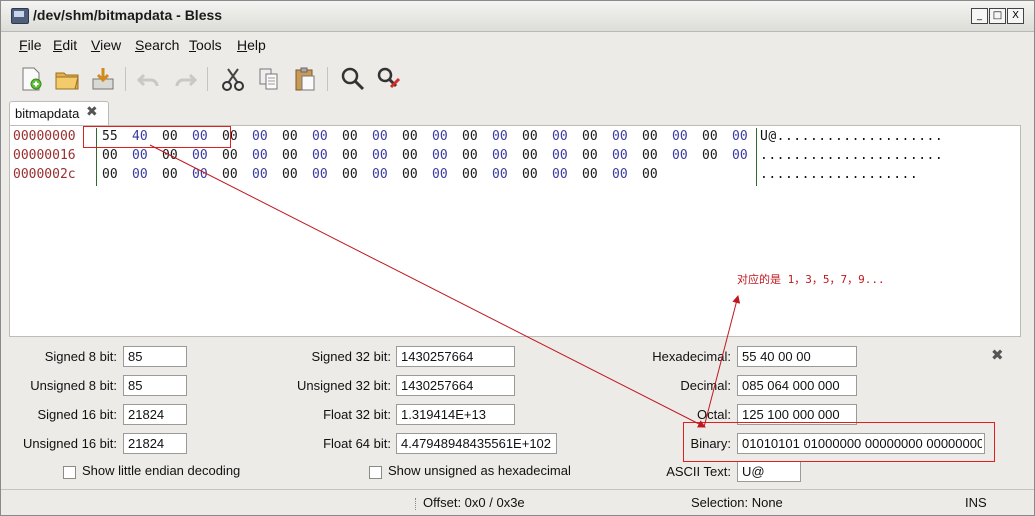  Describe the element at coordinates (155, 414) in the screenshot. I see `signed16-field` at that location.